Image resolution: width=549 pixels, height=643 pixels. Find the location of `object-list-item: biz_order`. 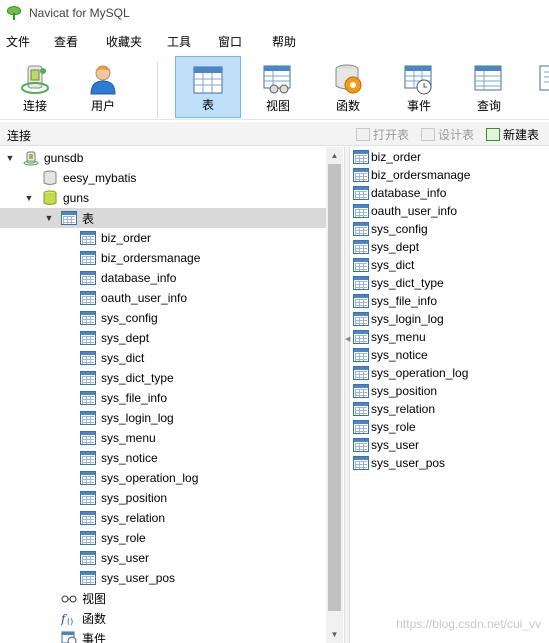

object-list-item: biz_order is located at coordinates (387, 157).